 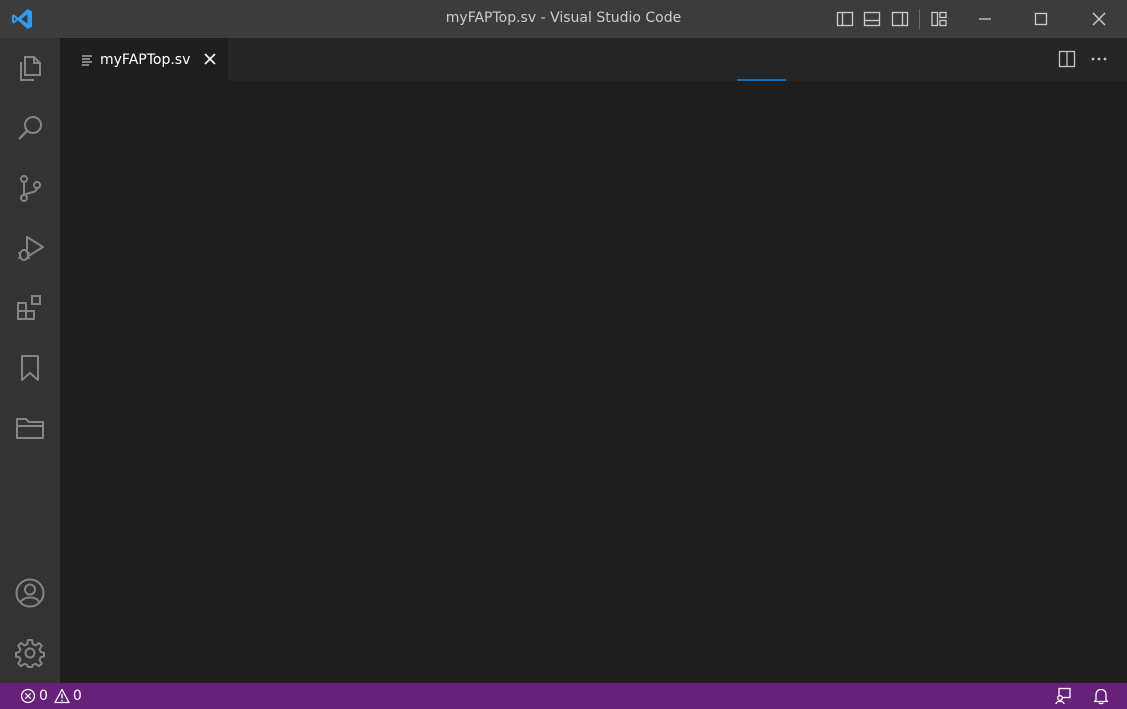 I want to click on activity-bookmarks, so click(x=30, y=368).